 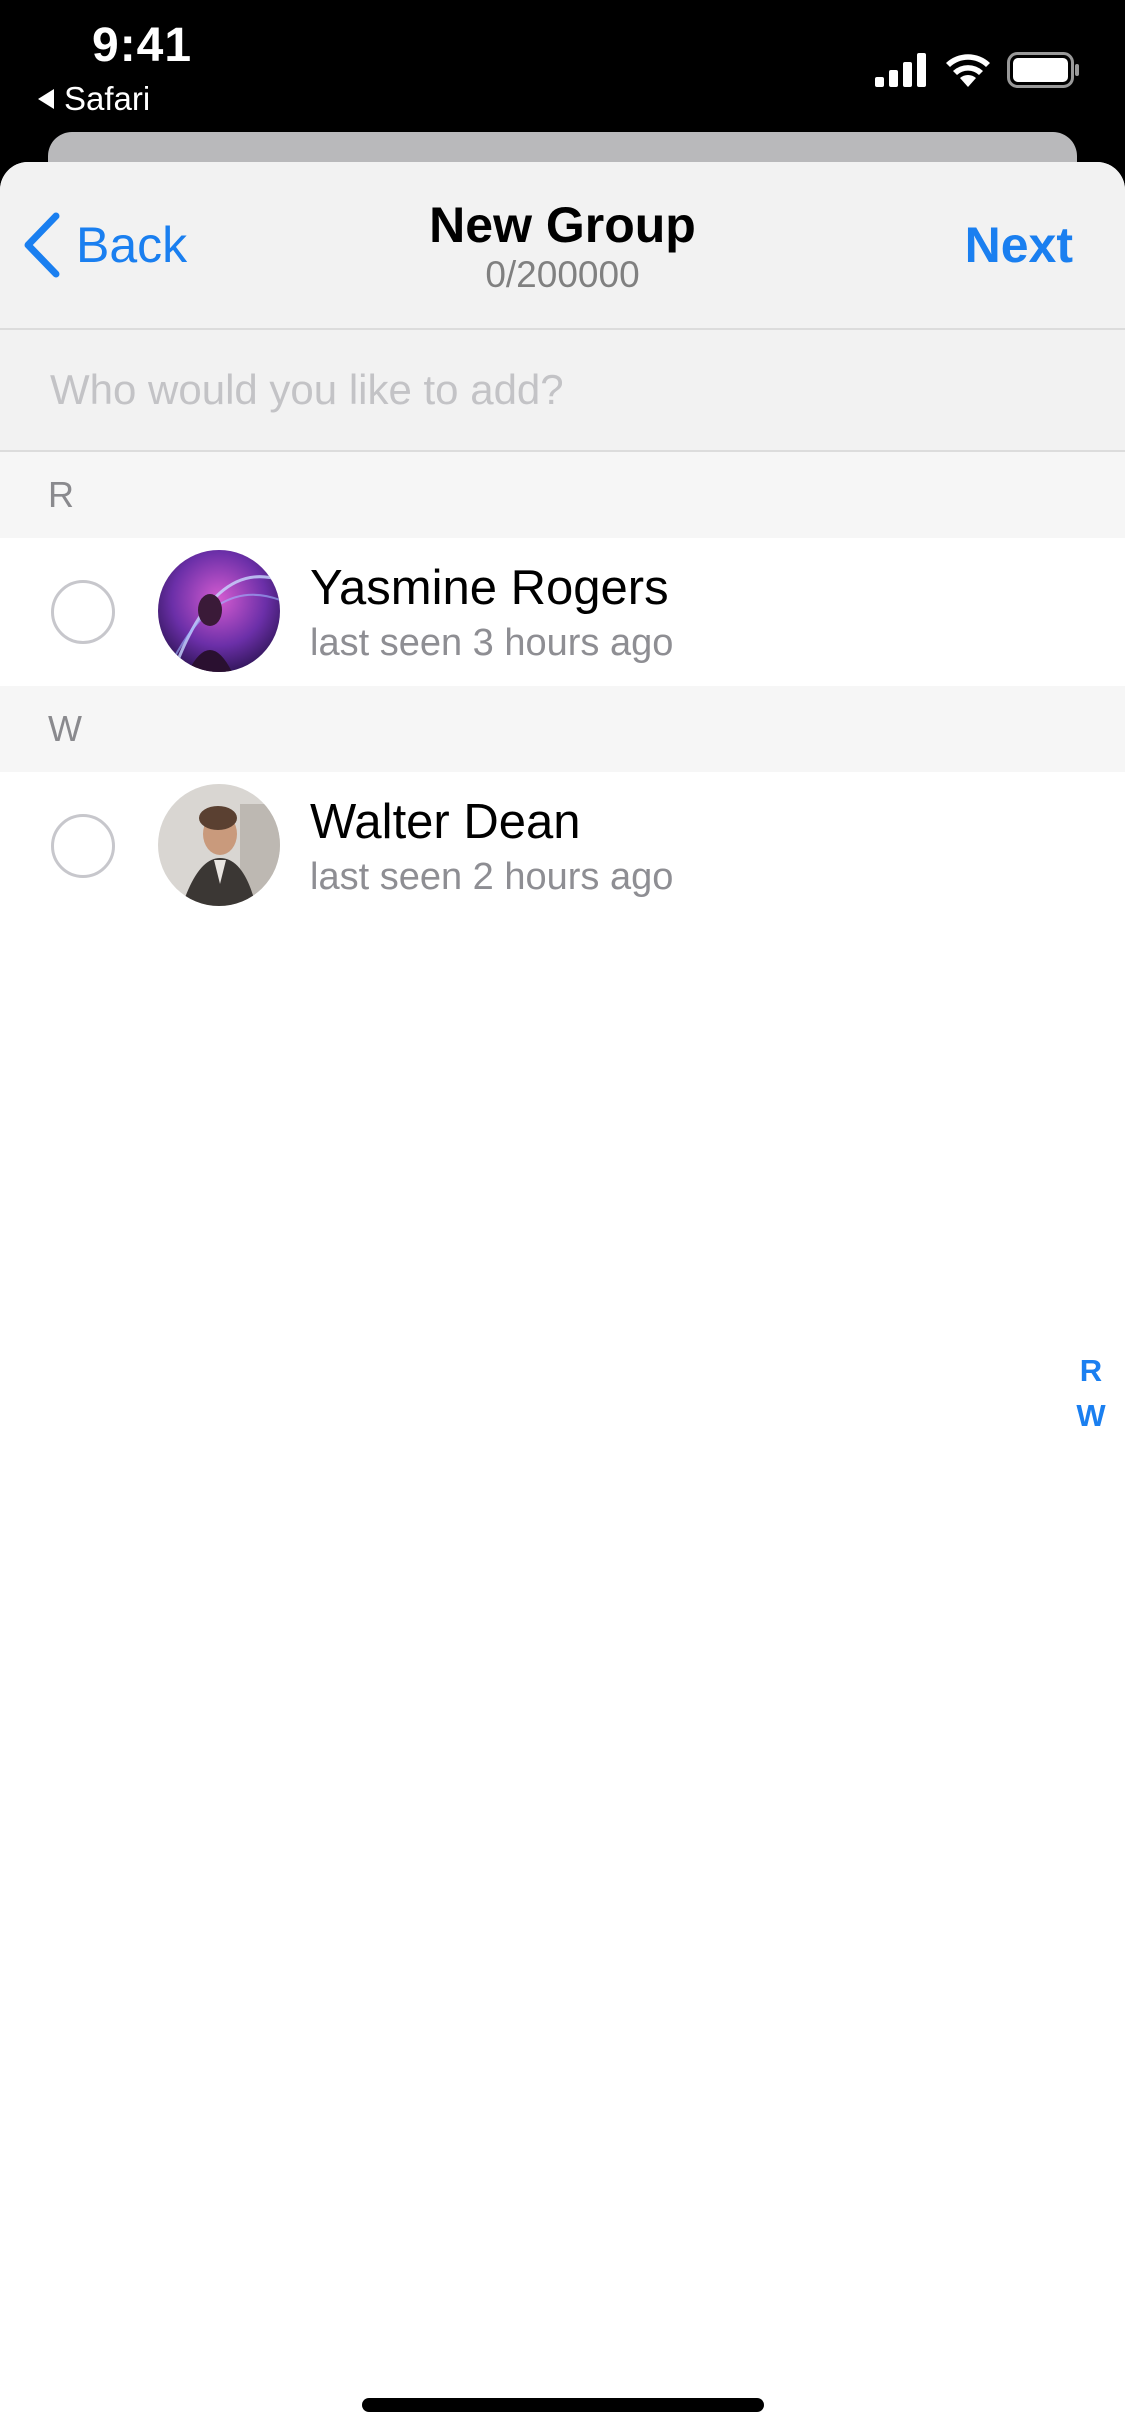 I want to click on contact-last-seen: last seen 2 hours ago, so click(x=492, y=877).